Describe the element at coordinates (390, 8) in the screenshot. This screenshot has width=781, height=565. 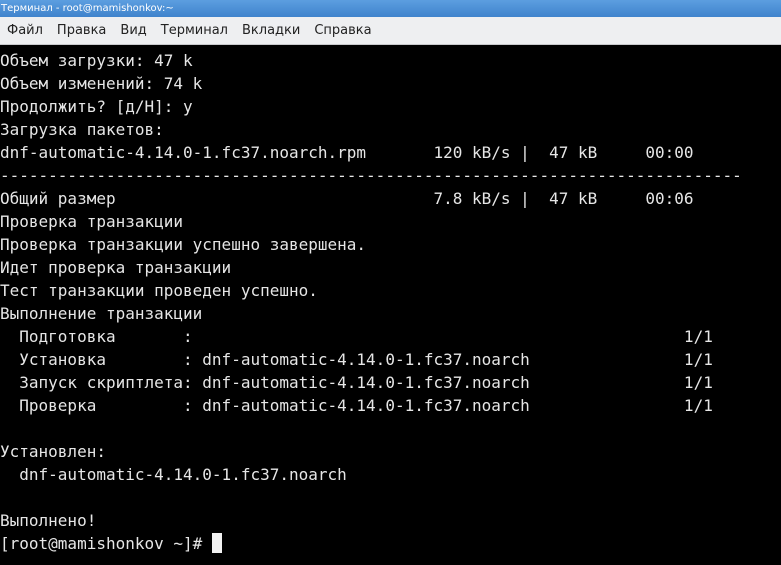
I see `window-titlebar: Терминал - root@mamishonkov:~` at that location.